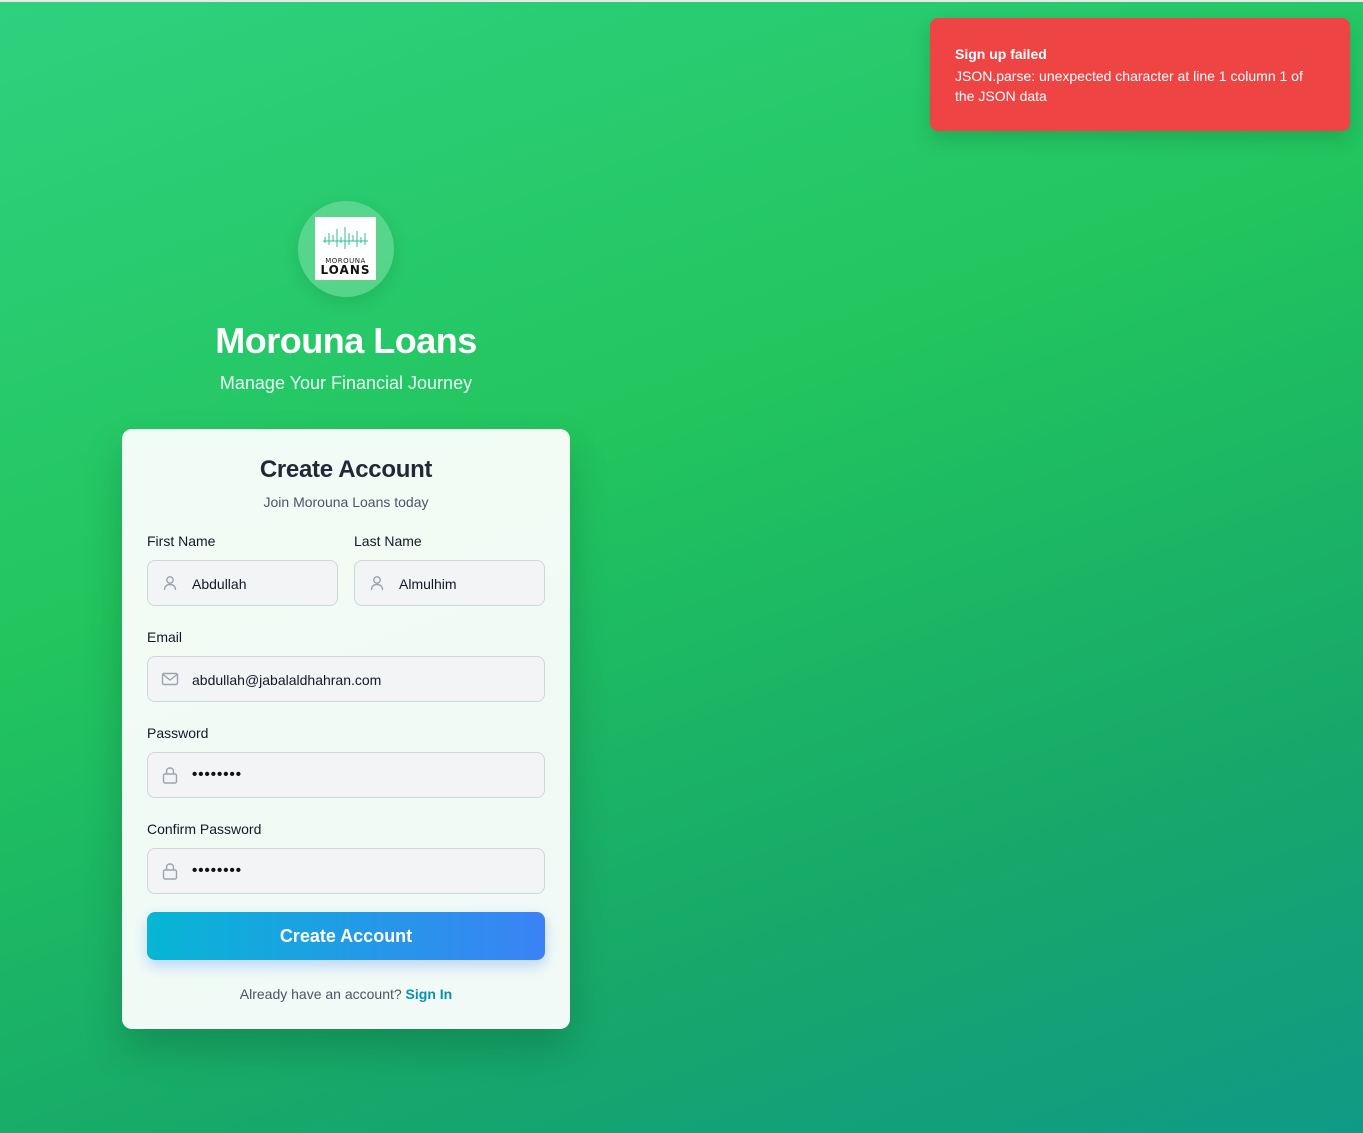  Describe the element at coordinates (346, 383) in the screenshot. I see `brand-subtitle: Manage Your Financial Journey` at that location.